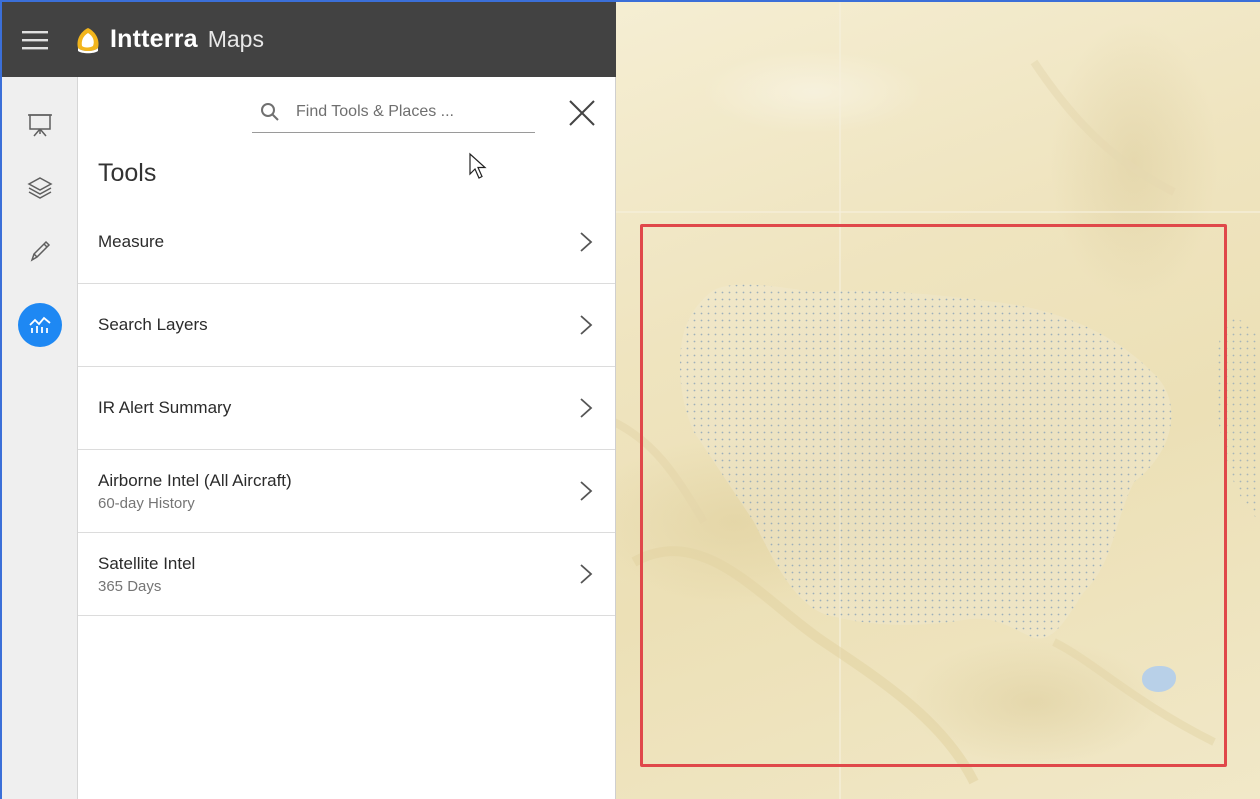  Describe the element at coordinates (154, 39) in the screenshot. I see `brand-name: Intterra` at that location.